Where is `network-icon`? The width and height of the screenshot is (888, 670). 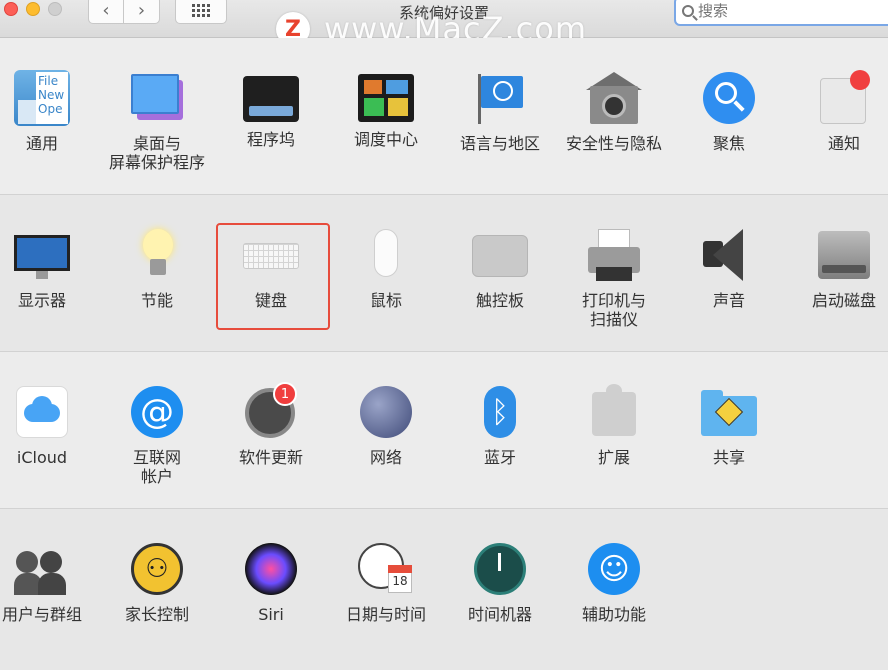 network-icon is located at coordinates (386, 412).